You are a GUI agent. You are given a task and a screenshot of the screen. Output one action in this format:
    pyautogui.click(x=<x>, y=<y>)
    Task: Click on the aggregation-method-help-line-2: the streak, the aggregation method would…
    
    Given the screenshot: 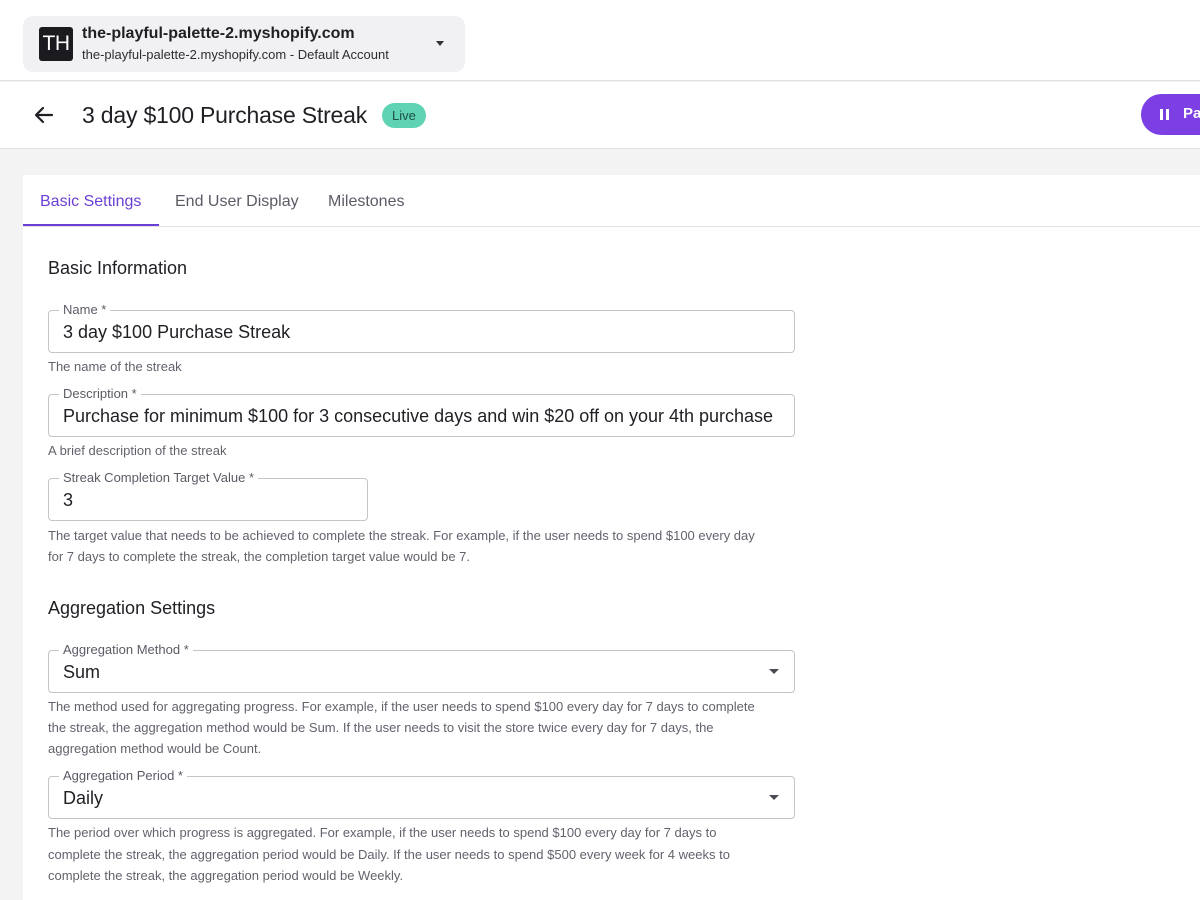 What is the action you would take?
    pyautogui.click(x=381, y=727)
    